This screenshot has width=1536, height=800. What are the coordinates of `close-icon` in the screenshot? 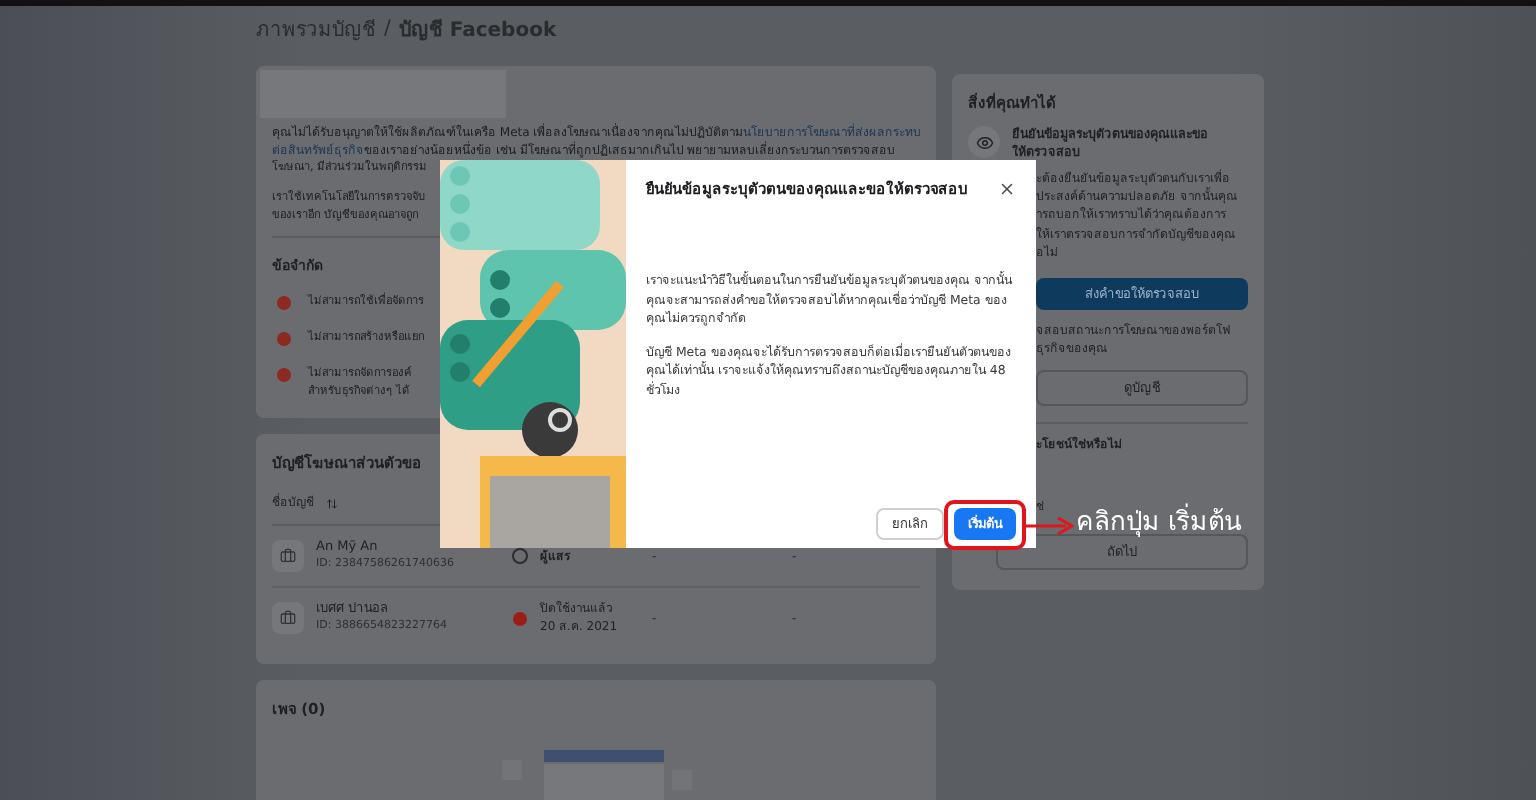 It's located at (1007, 188).